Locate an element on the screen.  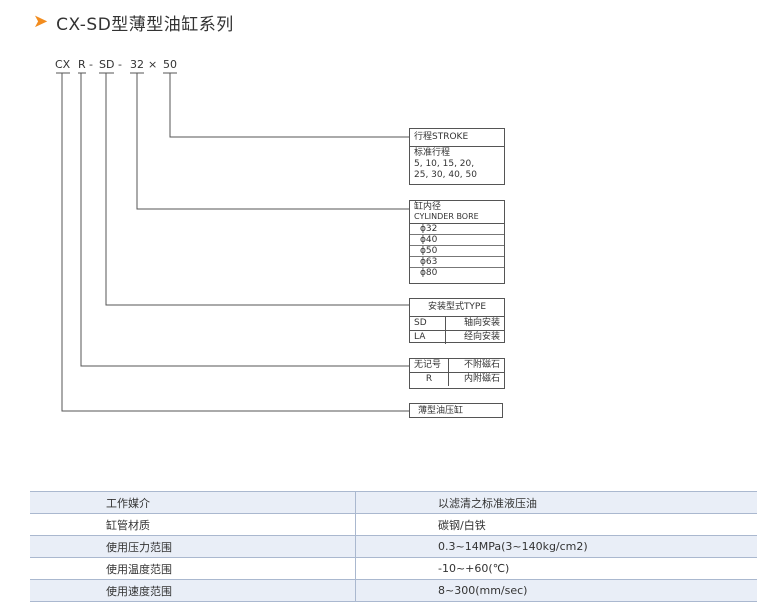
table-row: 使用压力范围 0.3~14MPa(3~140kg/cm2) is located at coordinates (393, 546).